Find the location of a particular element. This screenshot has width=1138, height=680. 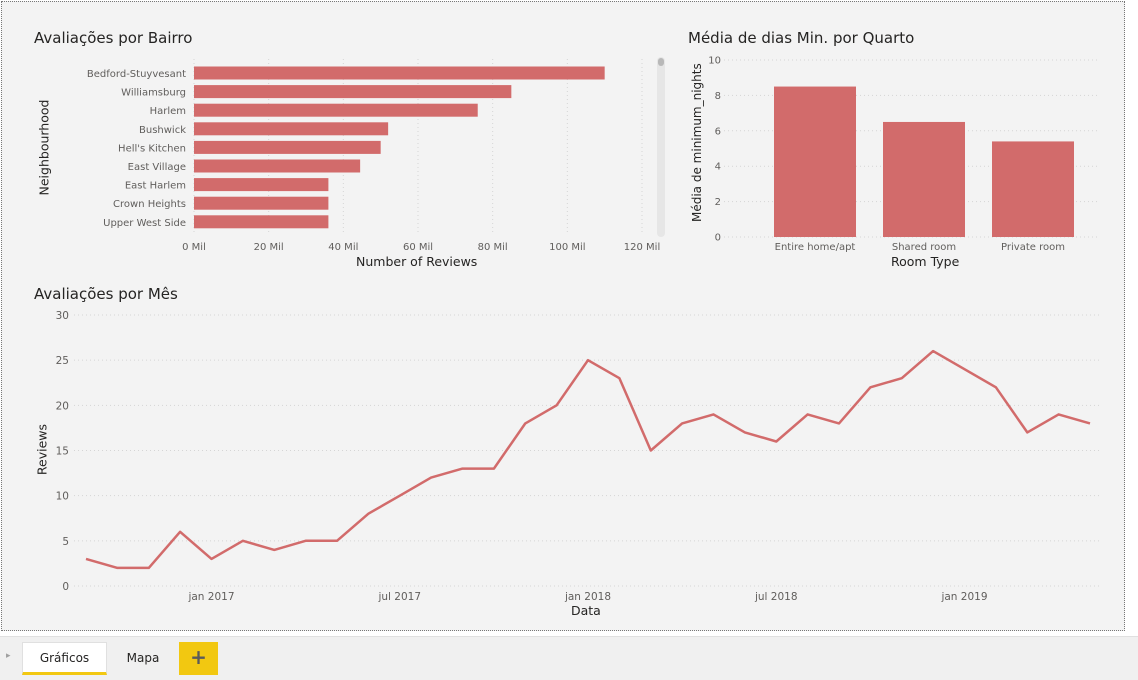

y-tick-label: 8 is located at coordinates (718, 96).